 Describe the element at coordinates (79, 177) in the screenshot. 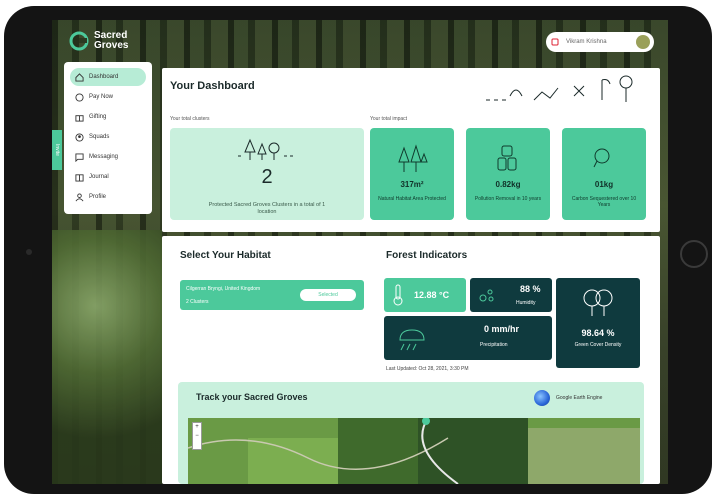

I see `journal-icon` at that location.